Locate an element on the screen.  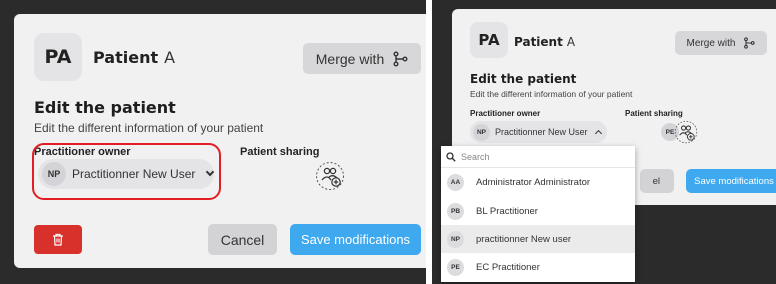
dropdown-option: PE EC Practitioner is located at coordinates (538, 267).